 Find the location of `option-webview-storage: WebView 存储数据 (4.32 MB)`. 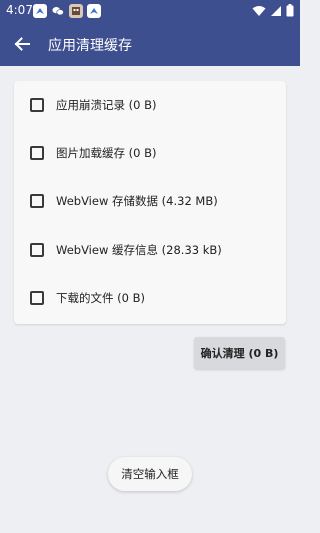

option-webview-storage: WebView 存储数据 (4.32 MB) is located at coordinates (150, 201).